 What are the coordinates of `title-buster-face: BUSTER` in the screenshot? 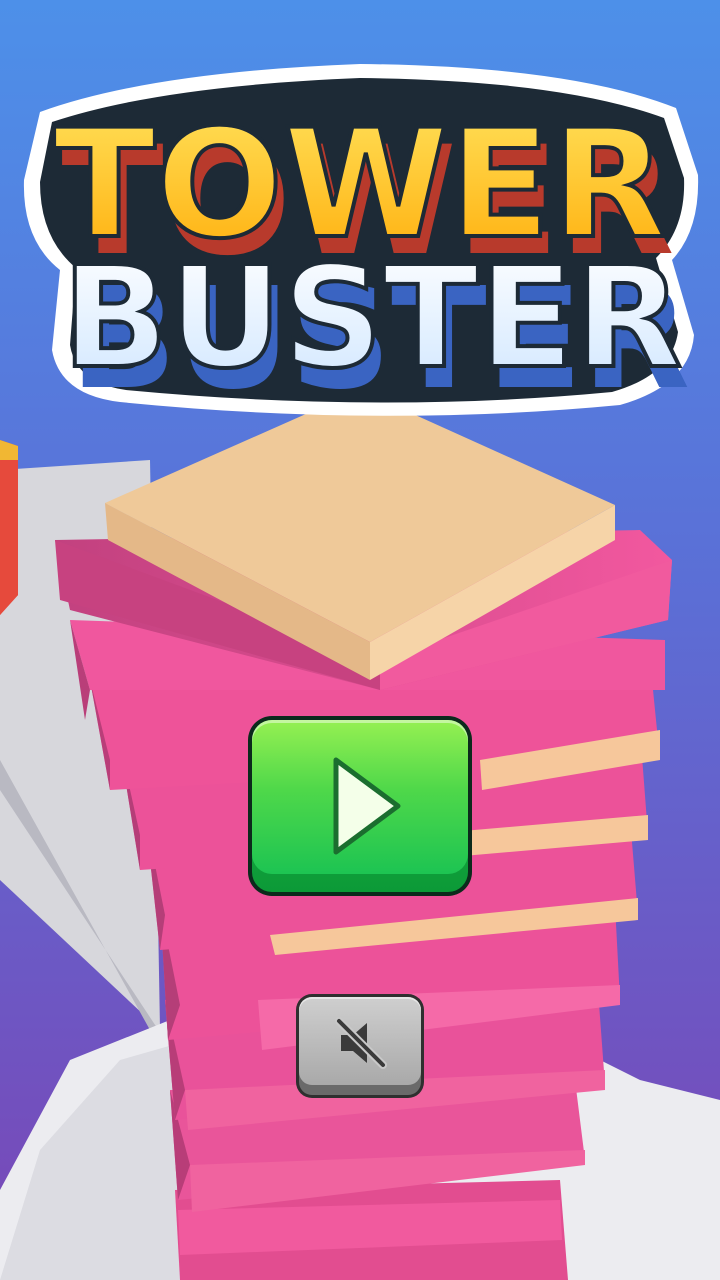 It's located at (372, 318).